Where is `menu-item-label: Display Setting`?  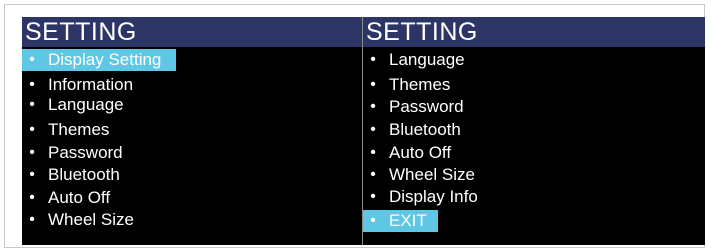
menu-item-label: Display Setting is located at coordinates (105, 59).